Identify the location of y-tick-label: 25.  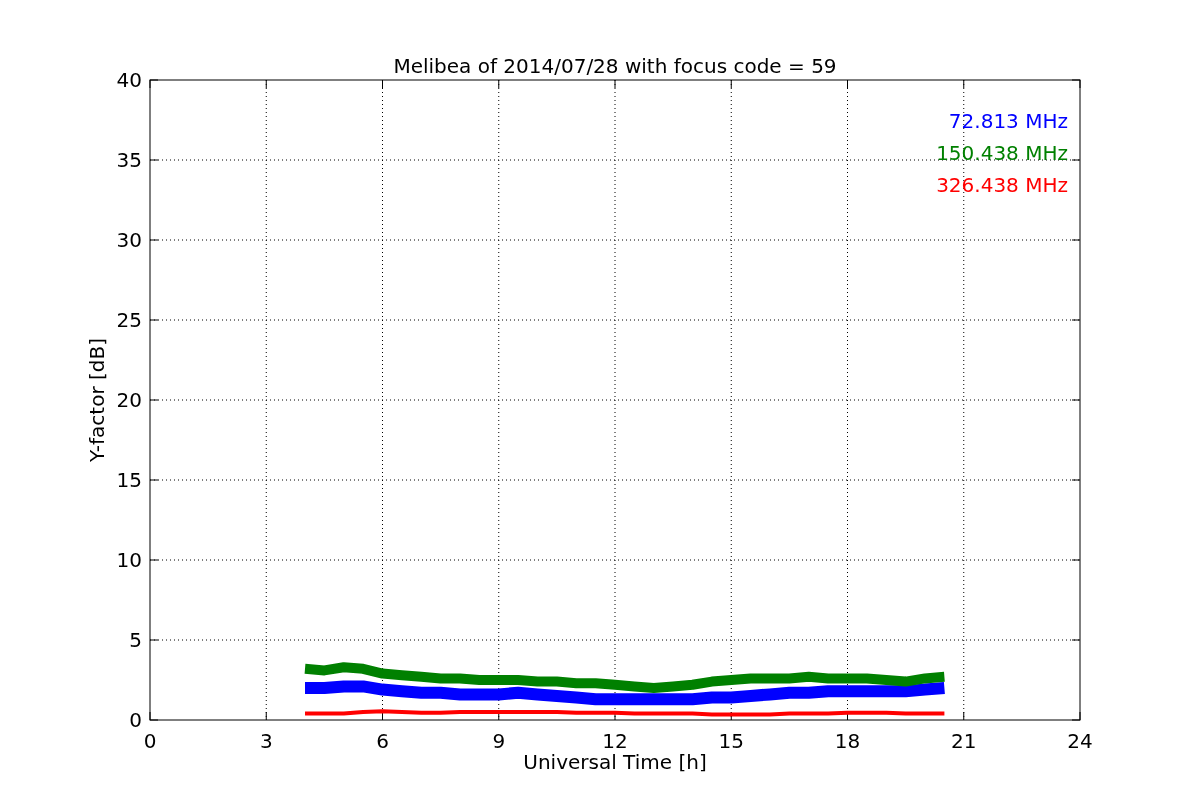
(129, 320).